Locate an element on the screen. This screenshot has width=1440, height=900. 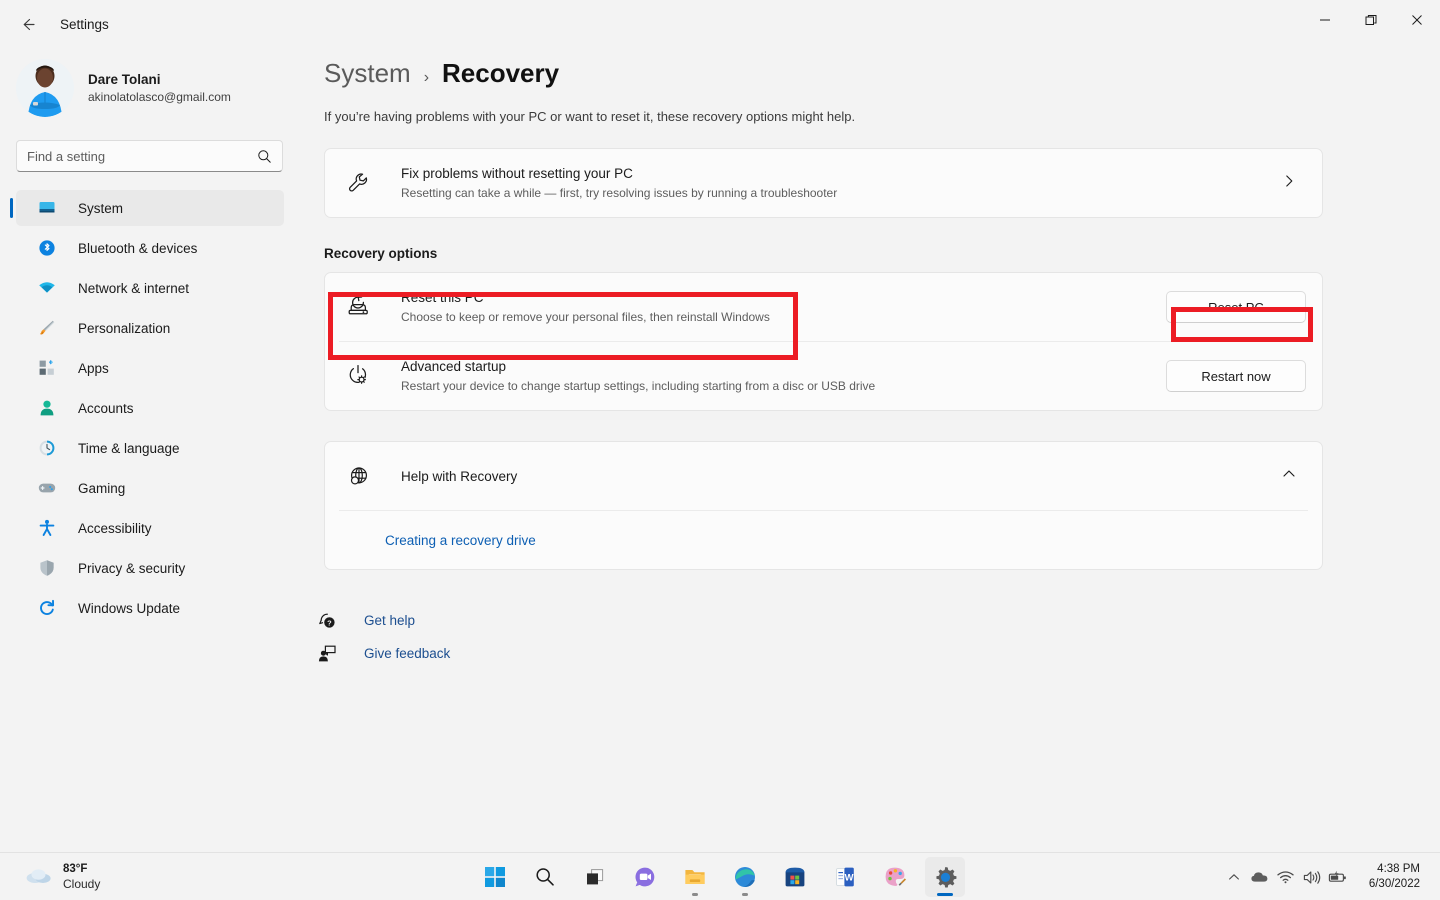
sidebar-item-label: Privacy & security is located at coordinates (132, 568).